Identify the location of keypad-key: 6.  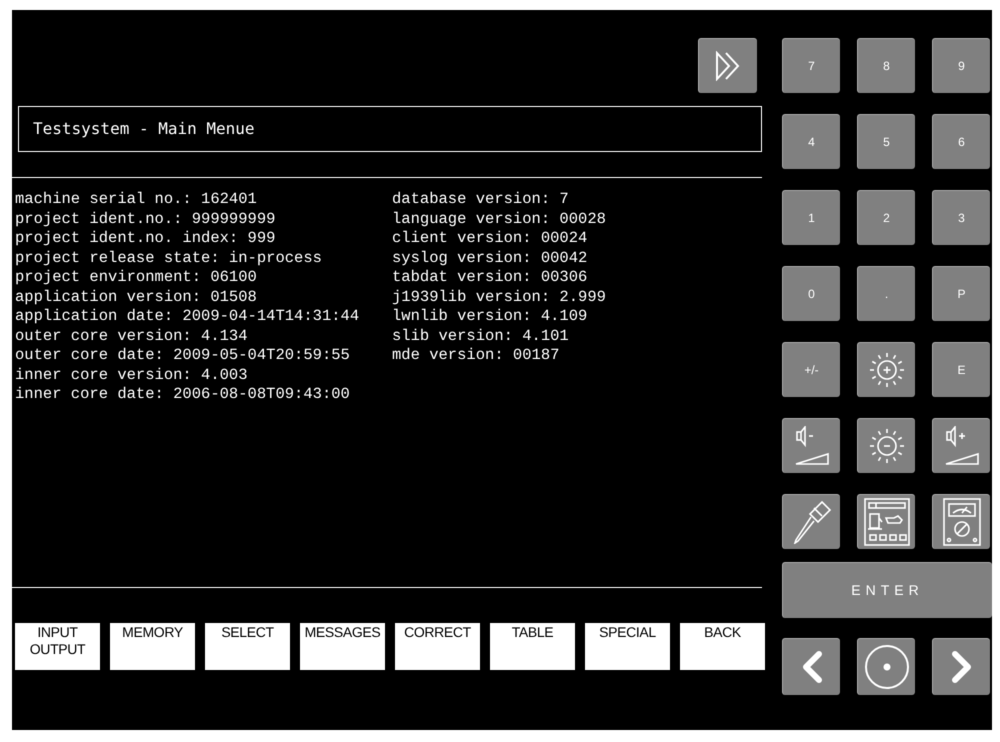
(961, 141).